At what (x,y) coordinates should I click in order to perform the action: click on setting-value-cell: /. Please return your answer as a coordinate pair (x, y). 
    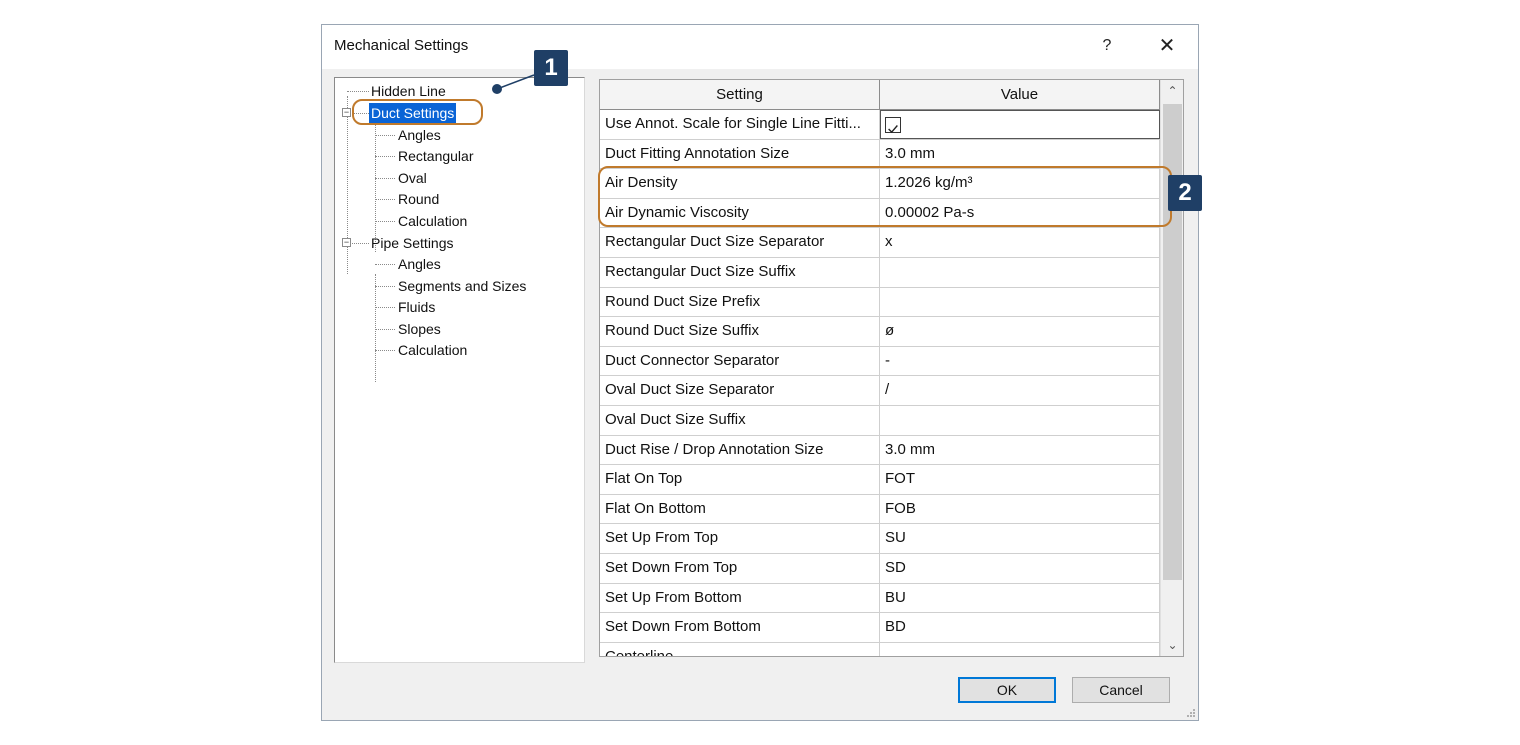
    Looking at the image, I should click on (1020, 390).